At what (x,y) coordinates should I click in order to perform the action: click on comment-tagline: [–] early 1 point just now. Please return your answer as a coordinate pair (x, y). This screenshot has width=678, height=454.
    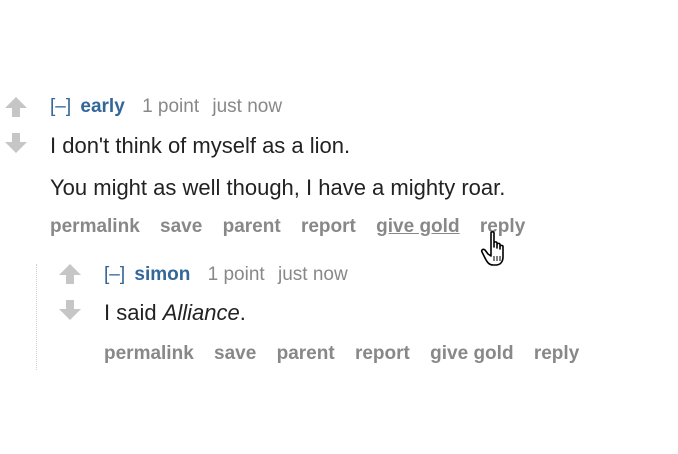
    Looking at the image, I should click on (166, 107).